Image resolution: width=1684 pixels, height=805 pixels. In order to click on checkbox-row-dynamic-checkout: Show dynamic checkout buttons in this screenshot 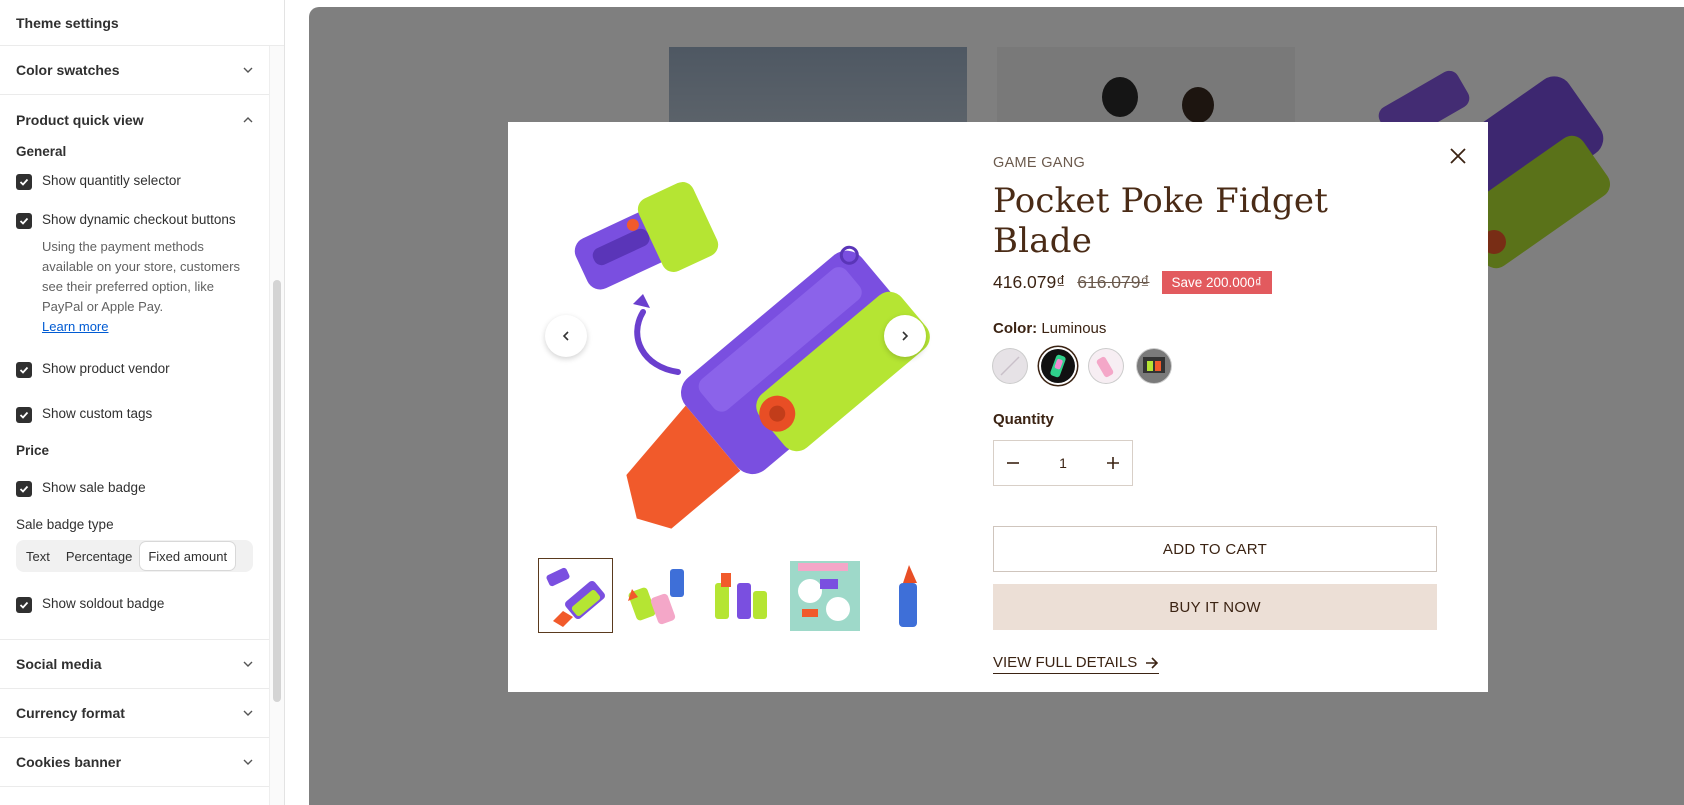, I will do `click(135, 220)`.